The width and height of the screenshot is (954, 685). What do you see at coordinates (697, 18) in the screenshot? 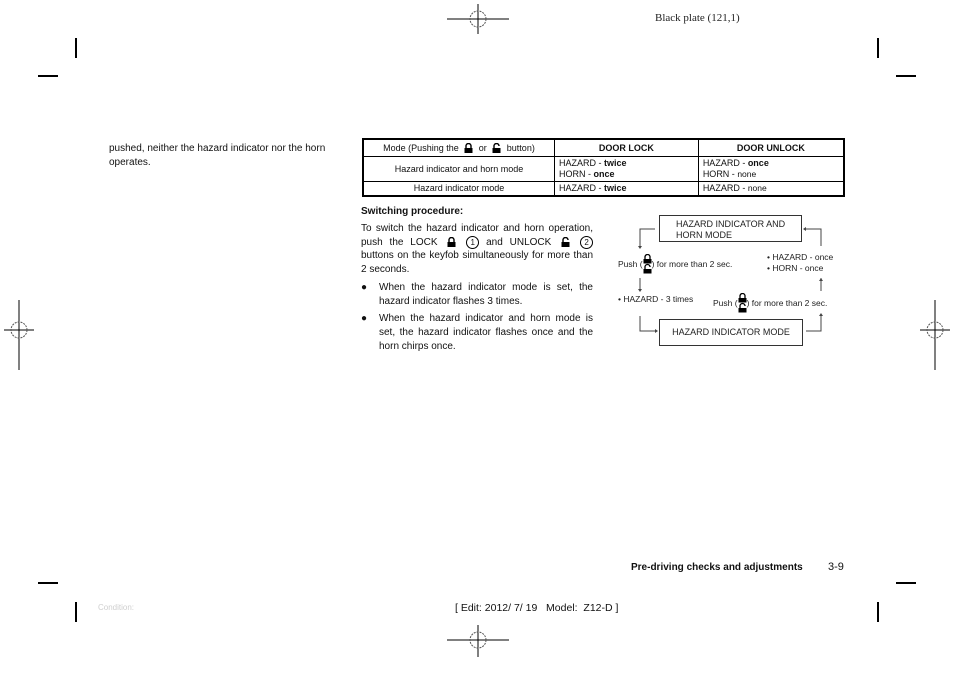
I see `plate-label: Black plate (121,1)` at bounding box center [697, 18].